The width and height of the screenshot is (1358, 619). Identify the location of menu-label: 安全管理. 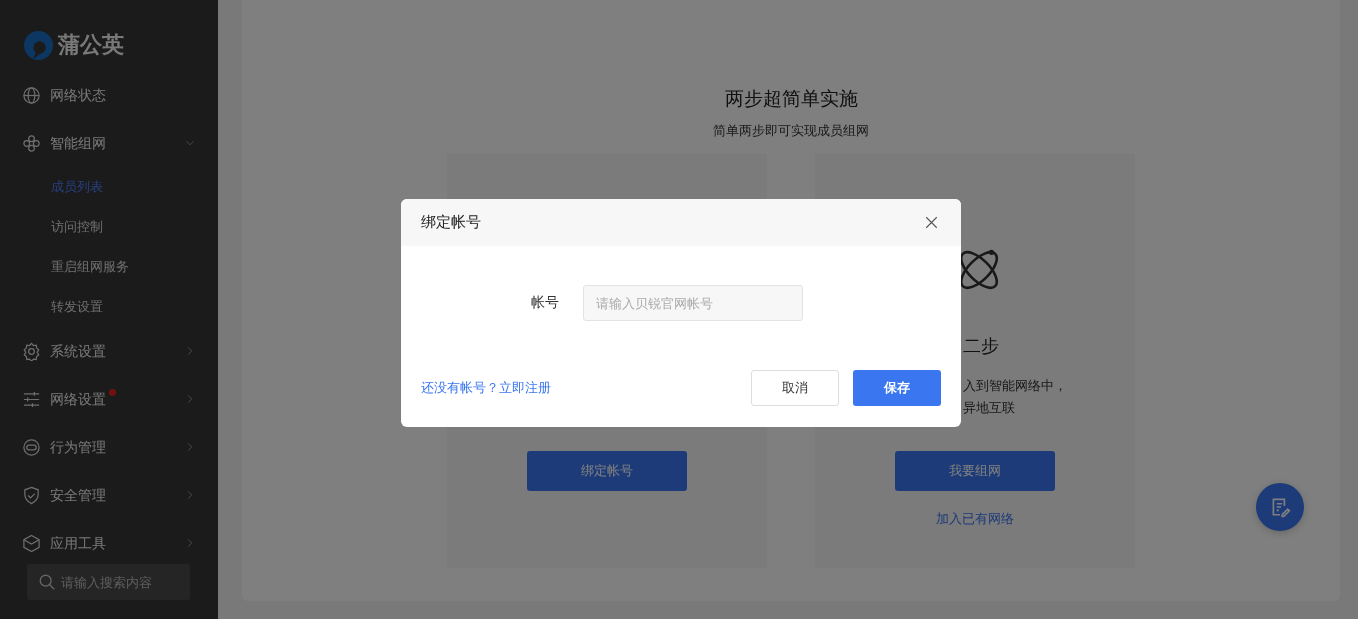
(78, 495).